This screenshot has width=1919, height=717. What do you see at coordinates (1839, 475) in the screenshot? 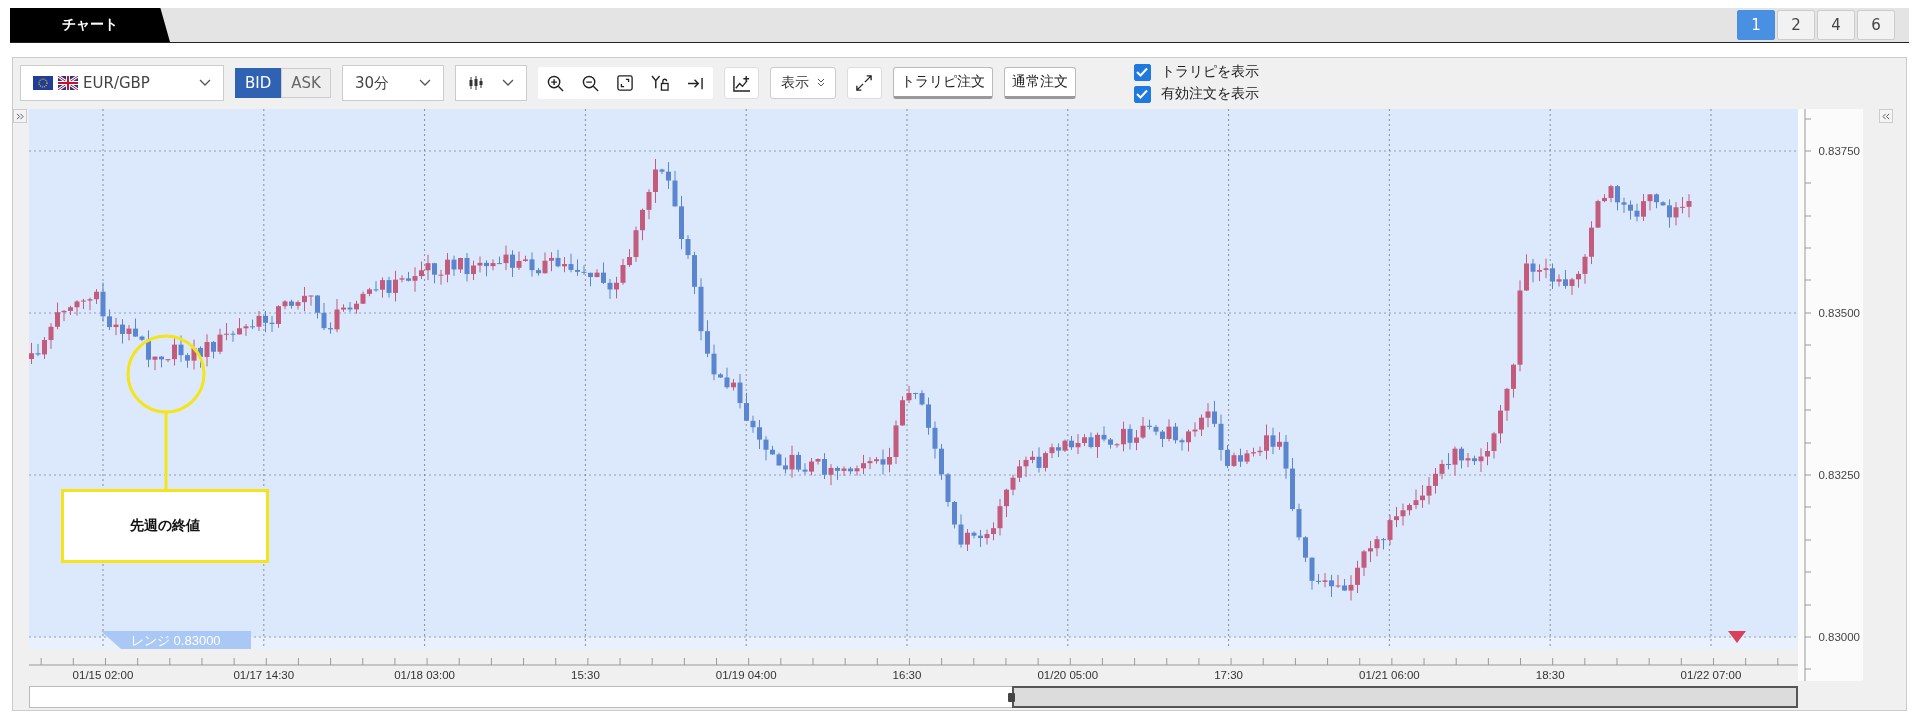
I see `price-label: 0.83250` at bounding box center [1839, 475].